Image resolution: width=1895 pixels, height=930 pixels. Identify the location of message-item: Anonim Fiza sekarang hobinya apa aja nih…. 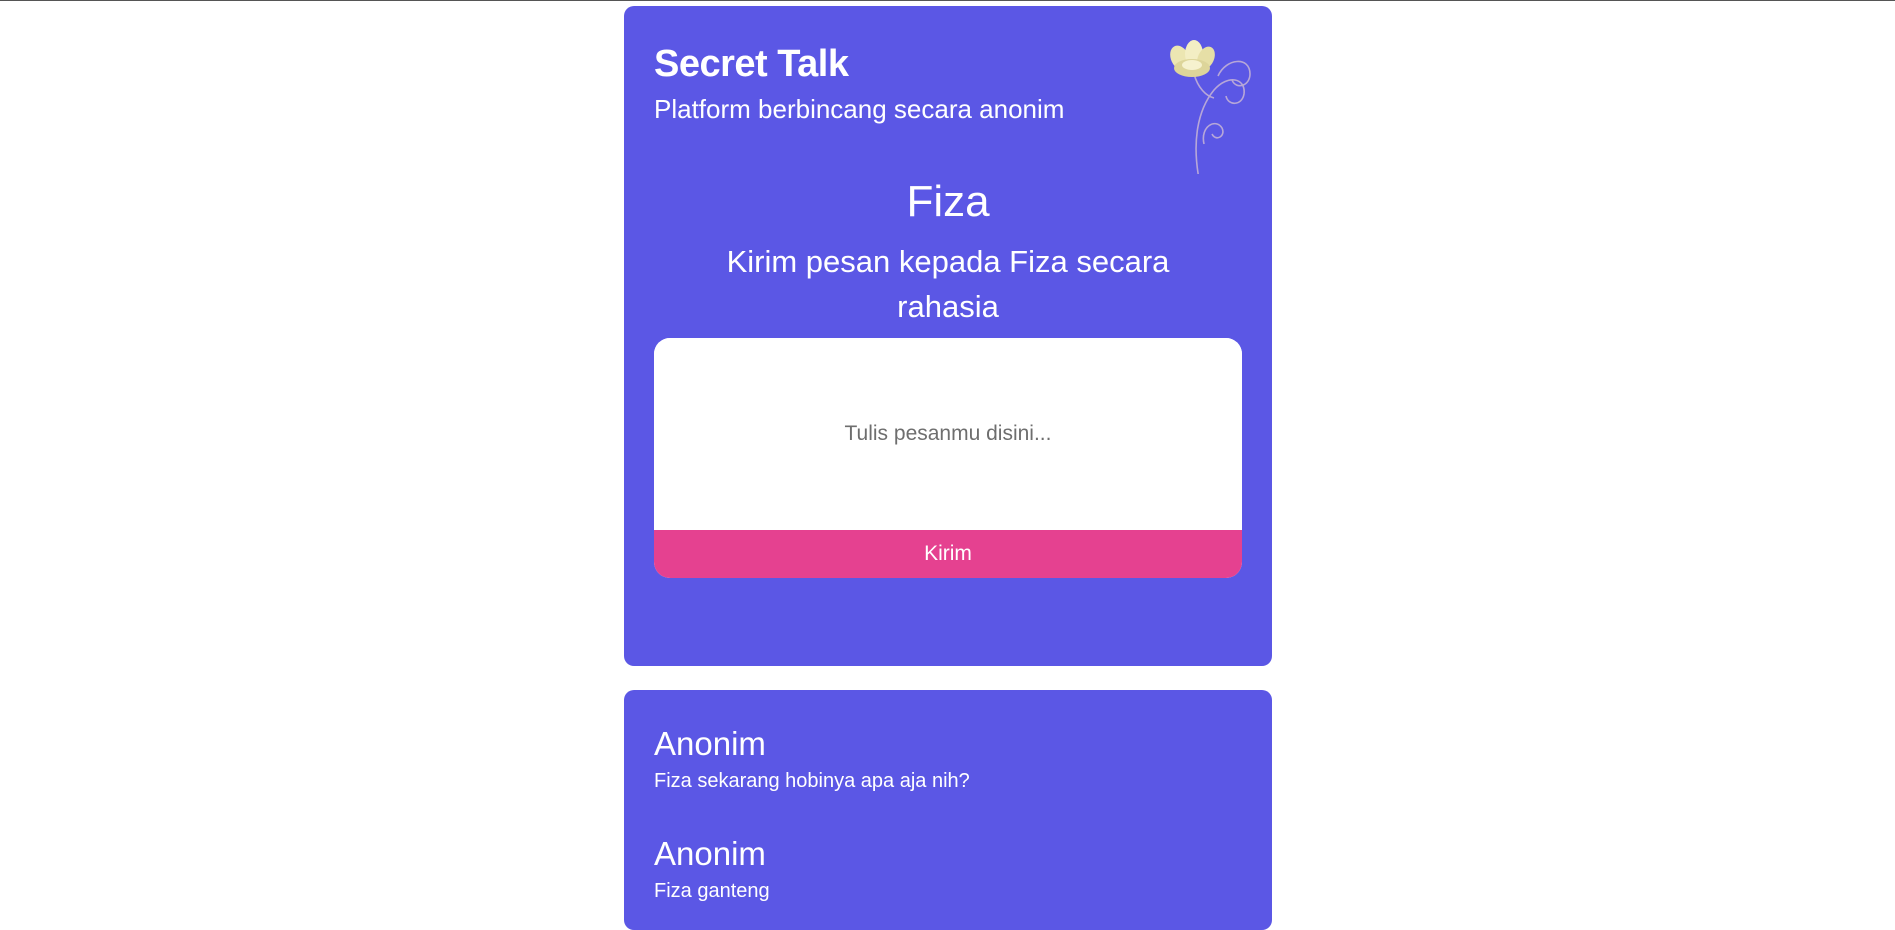
(948, 759).